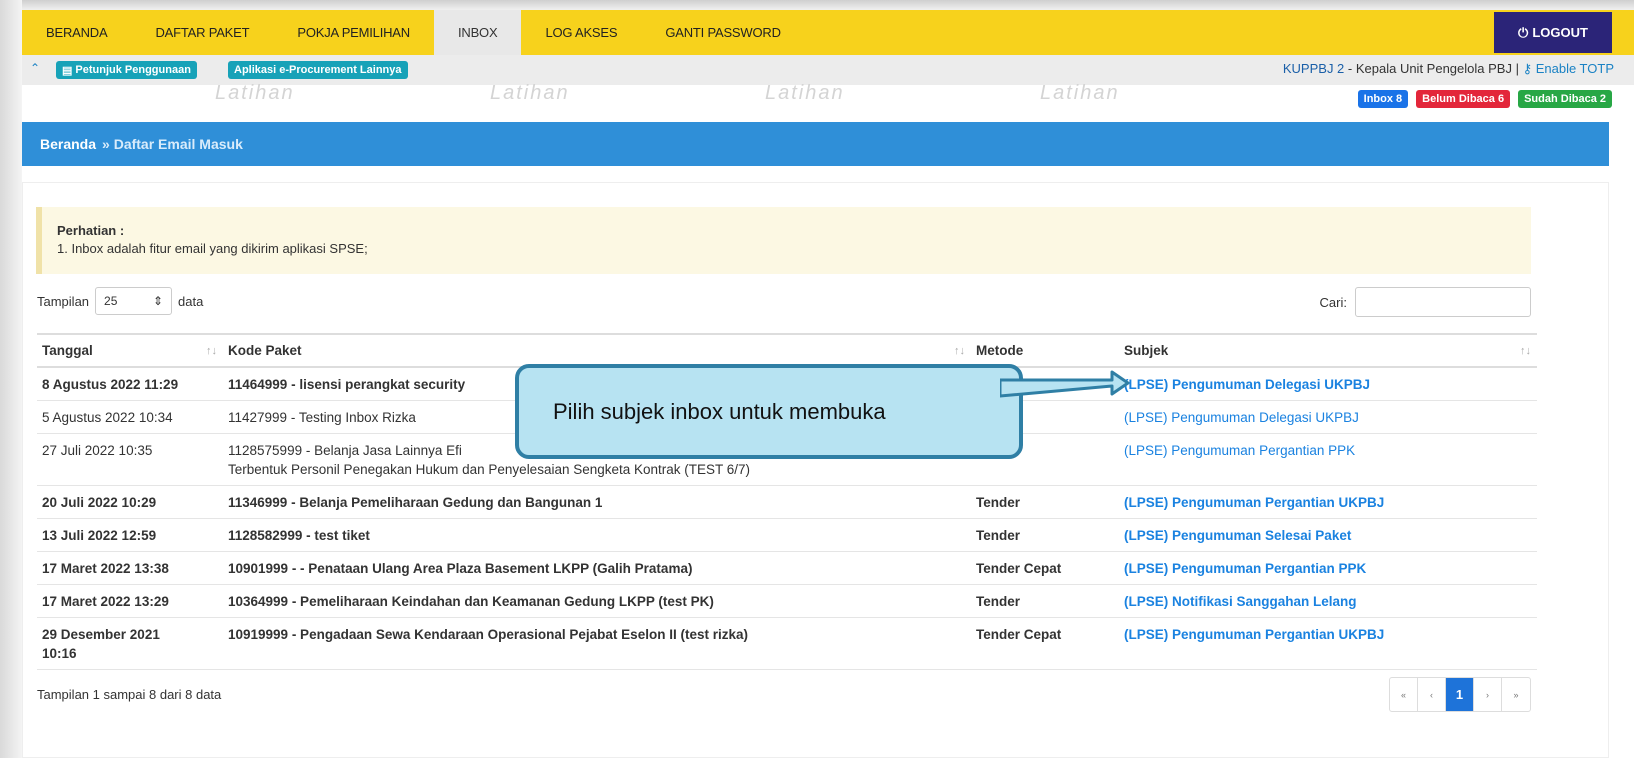 This screenshot has height=758, width=1634. I want to click on cell-date: 17 Maret 2022 13:38, so click(130, 568).